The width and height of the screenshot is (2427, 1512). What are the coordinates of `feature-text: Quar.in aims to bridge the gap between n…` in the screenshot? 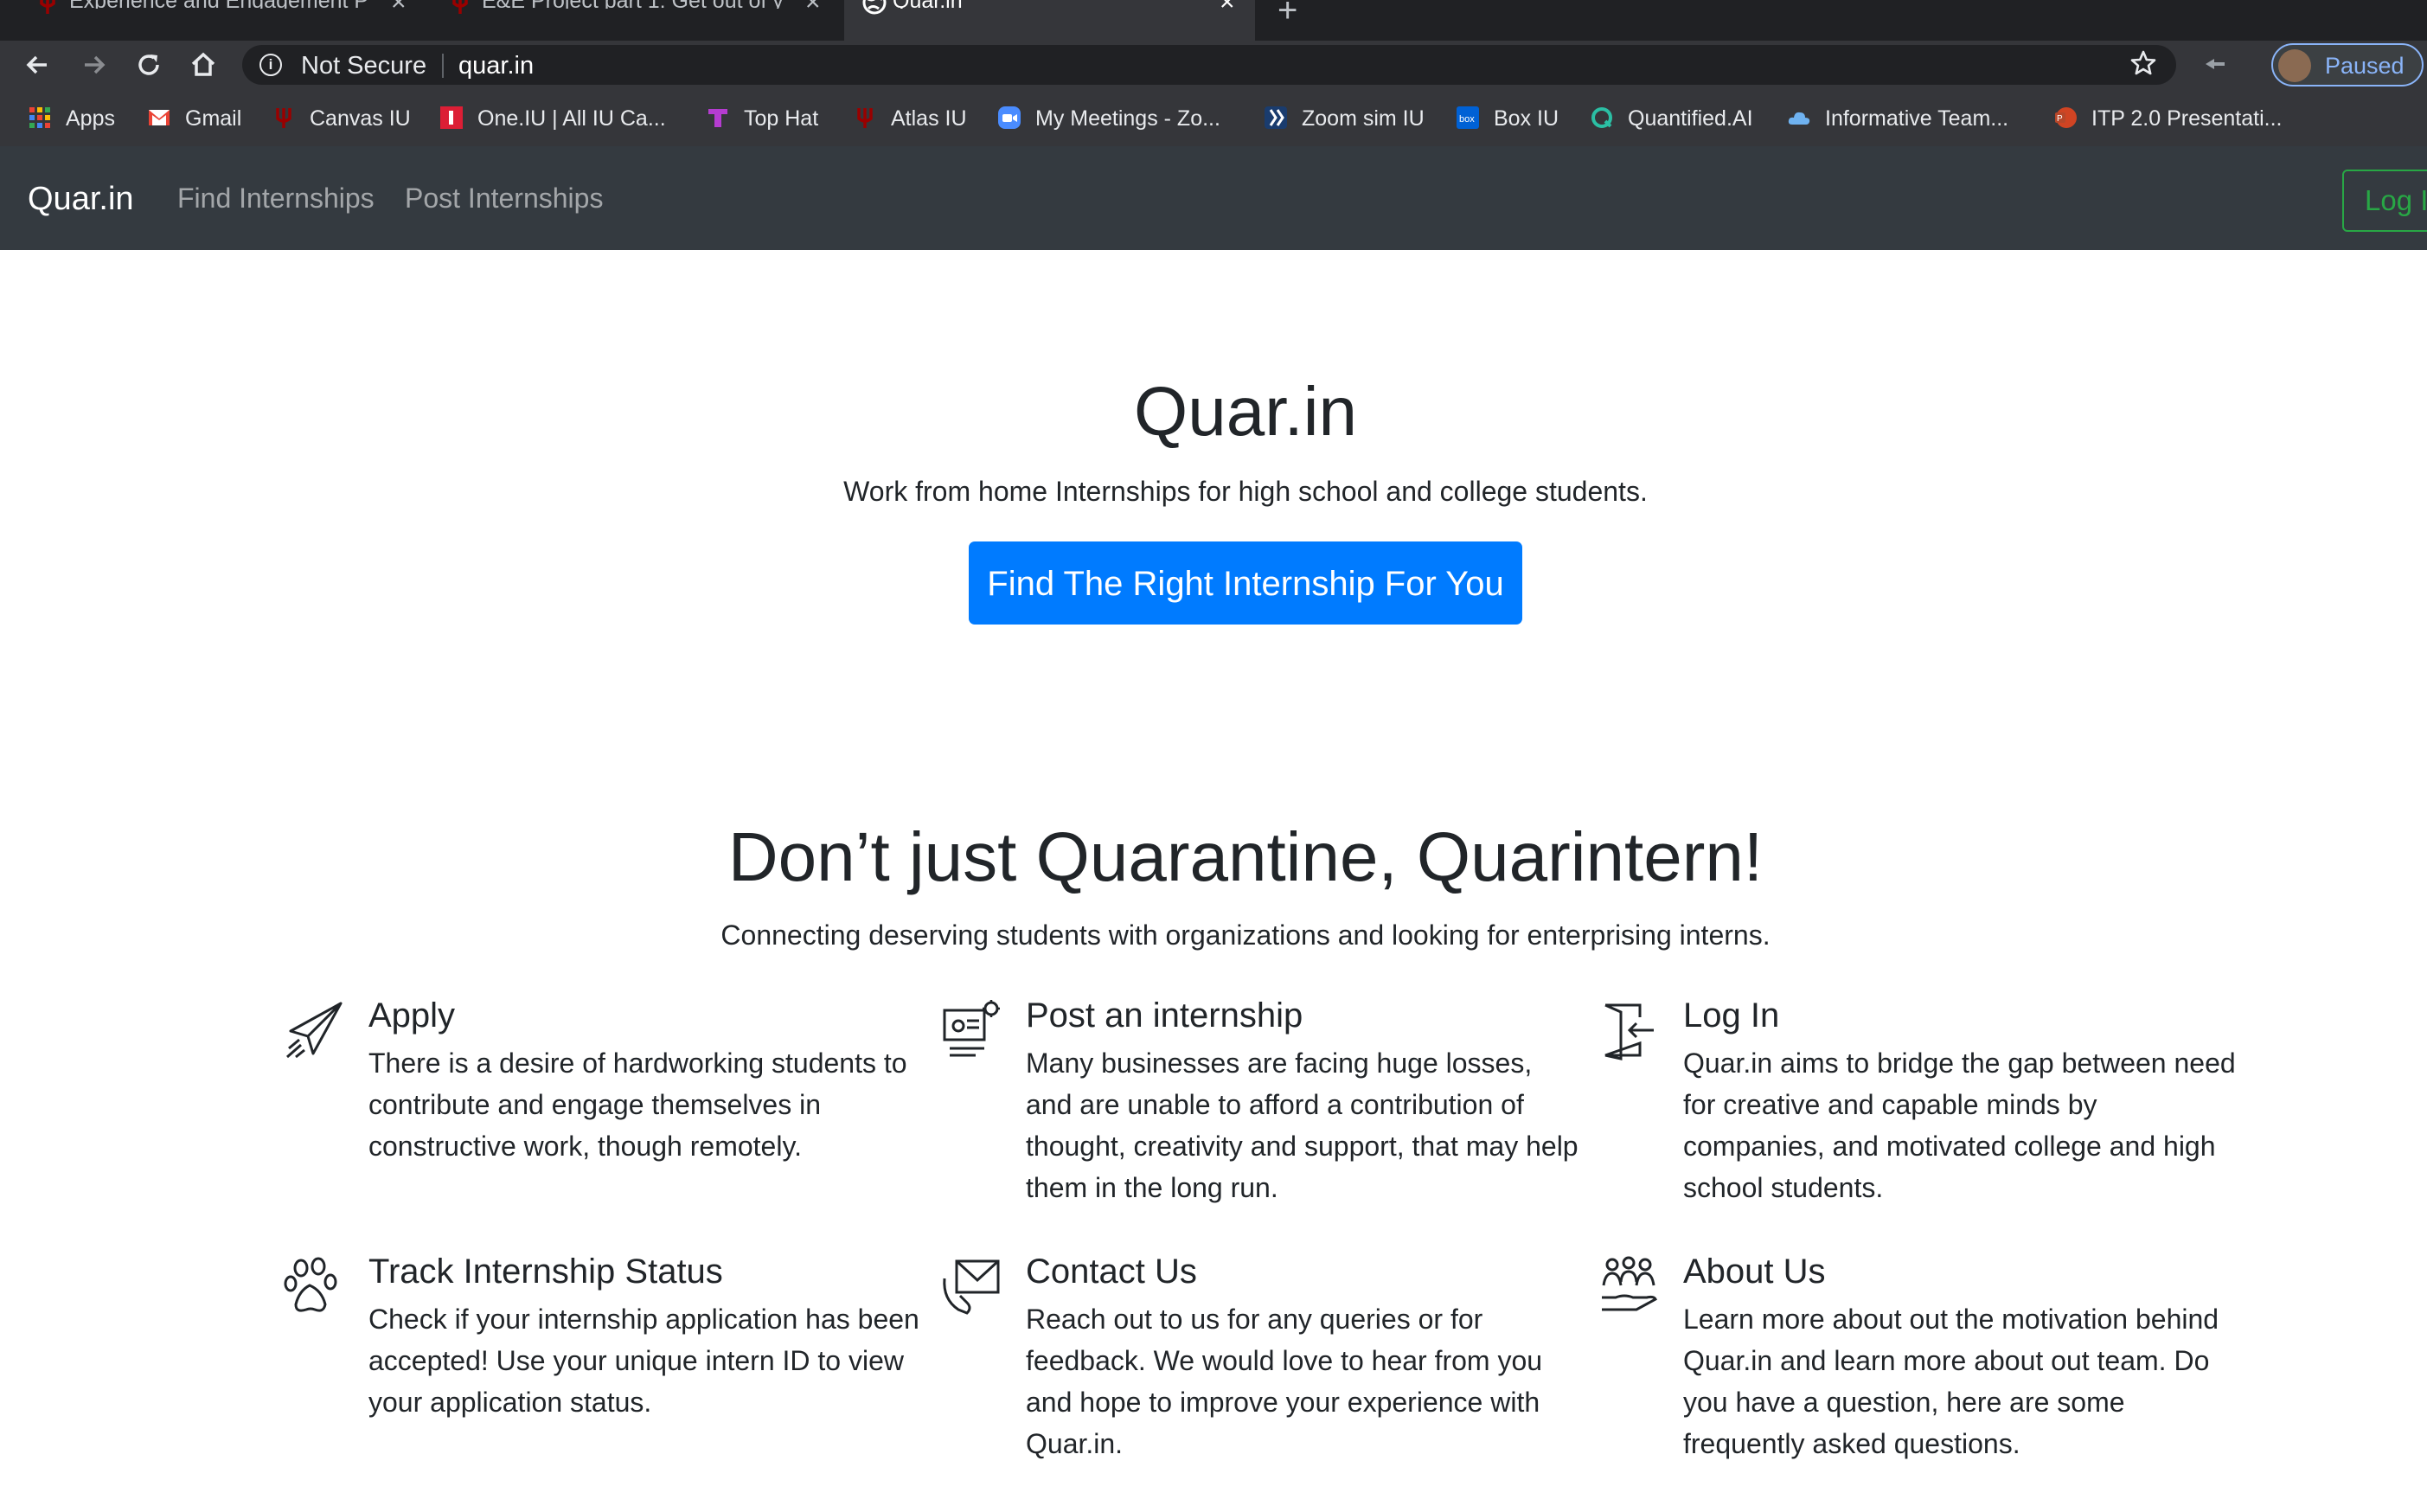 It's located at (1959, 1125).